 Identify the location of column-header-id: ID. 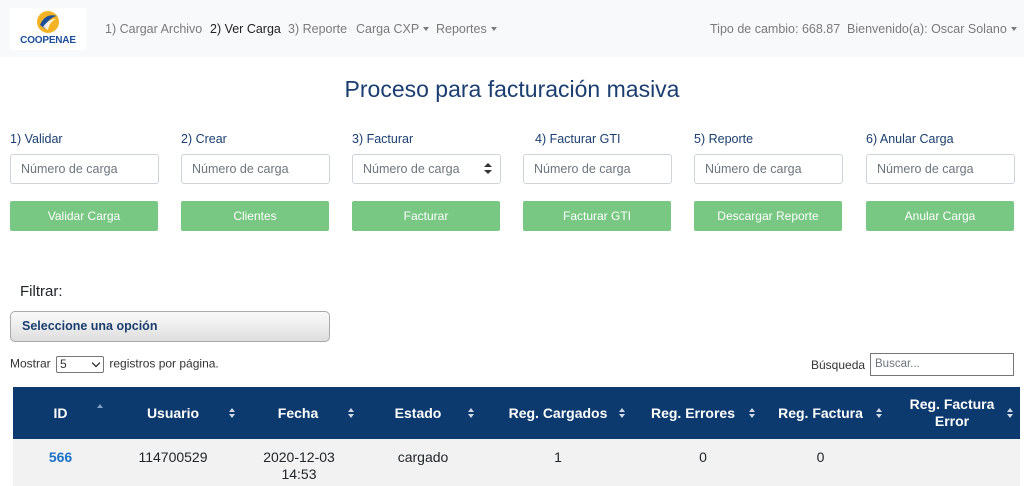
(60, 413).